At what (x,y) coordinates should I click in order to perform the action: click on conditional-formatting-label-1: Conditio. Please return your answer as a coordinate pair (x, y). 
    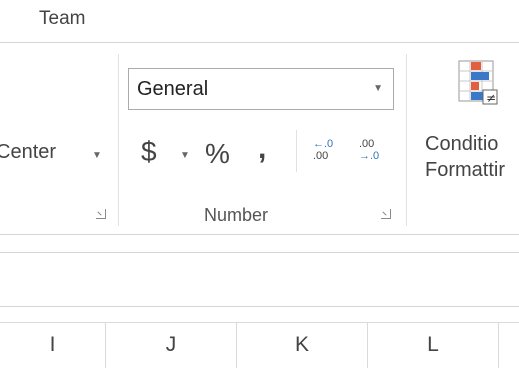
    Looking at the image, I should click on (462, 144).